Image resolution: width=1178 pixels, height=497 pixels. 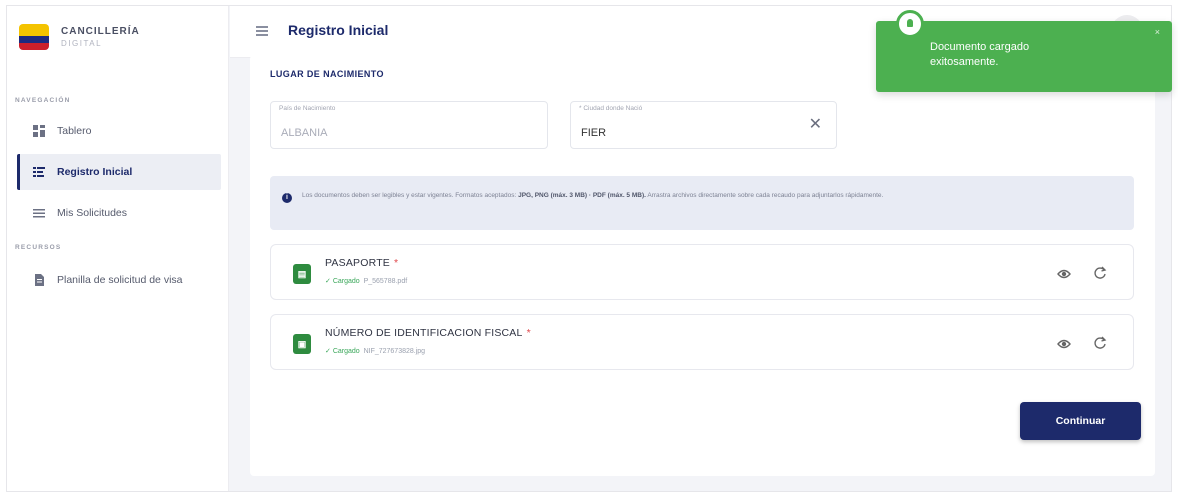 I want to click on sidebar-item-label: Registro Inicial, so click(x=95, y=172).